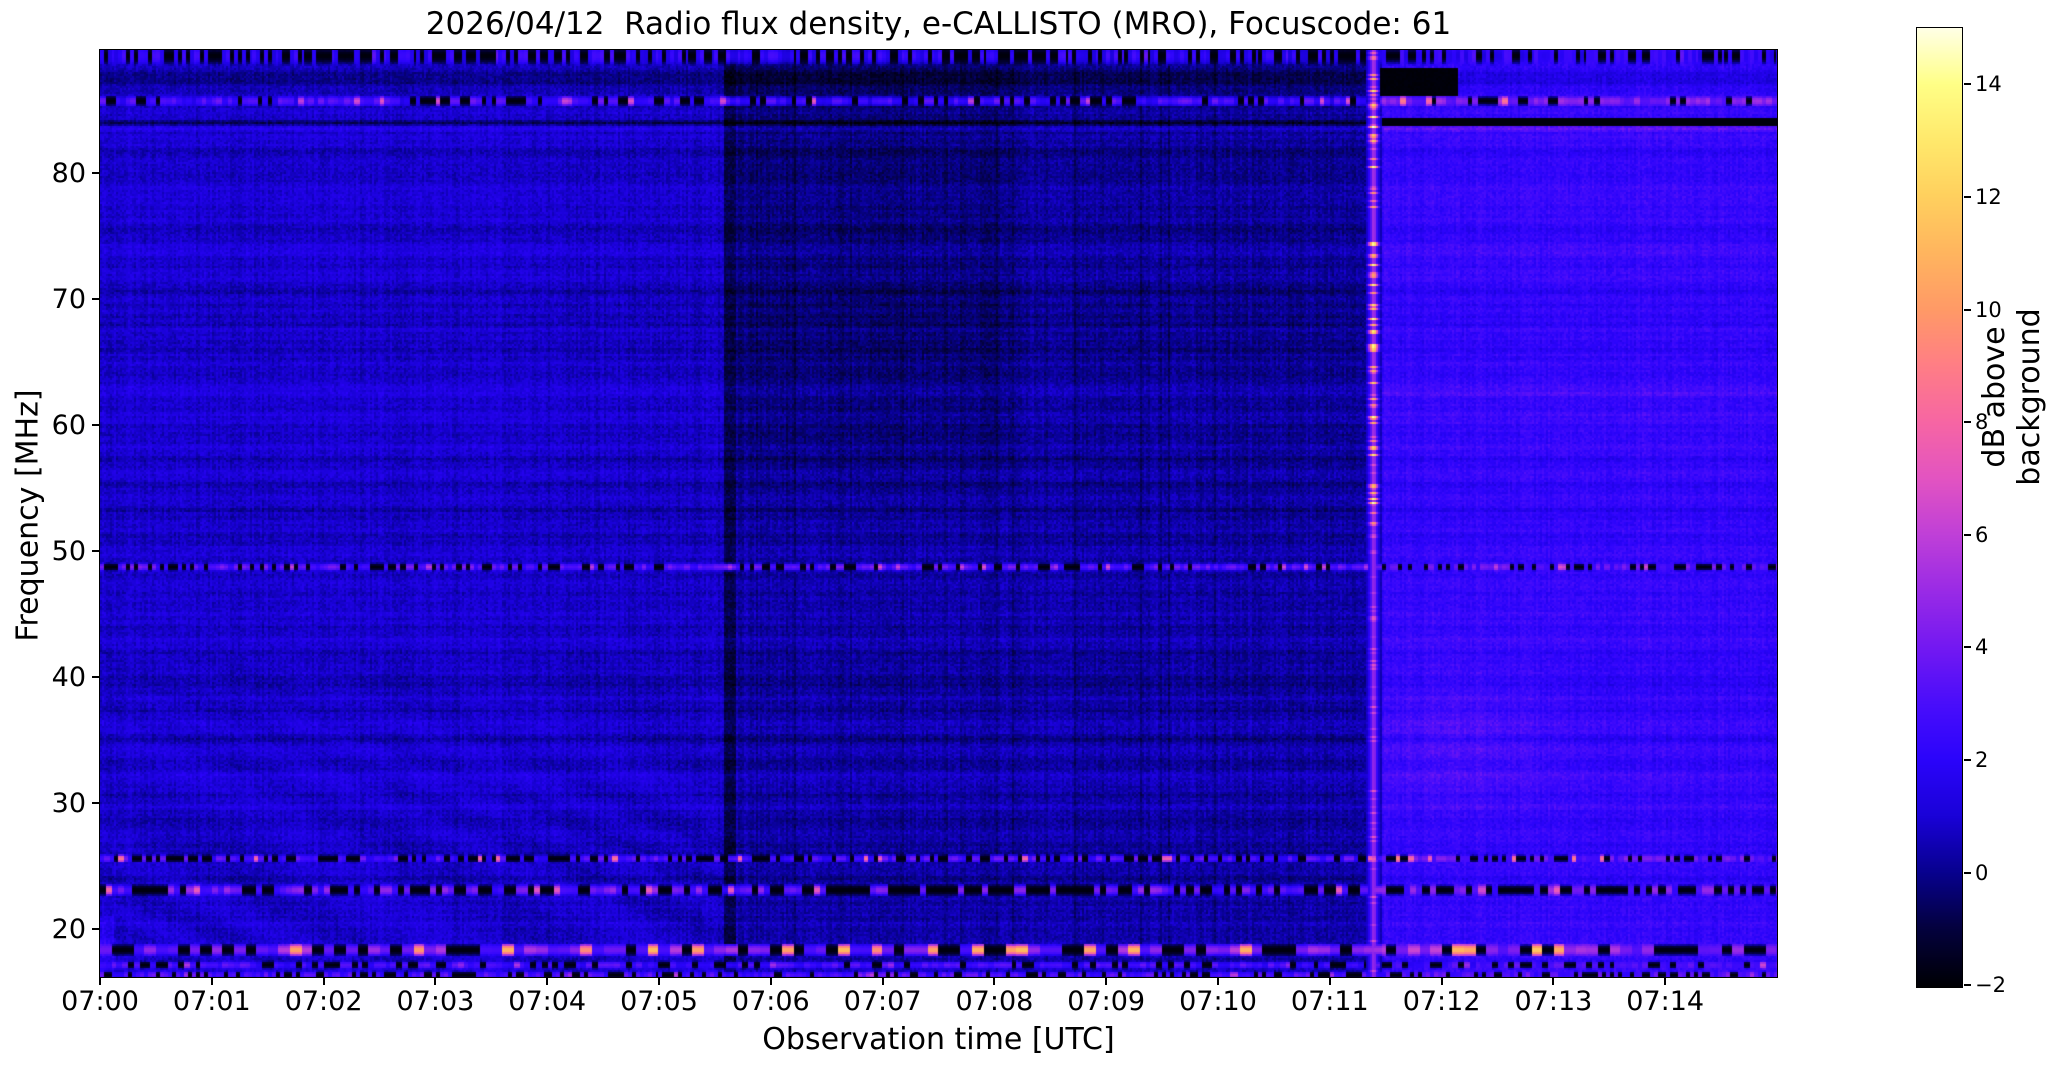 The width and height of the screenshot is (2047, 1067). I want to click on y-tick-label: 60, so click(68, 426).